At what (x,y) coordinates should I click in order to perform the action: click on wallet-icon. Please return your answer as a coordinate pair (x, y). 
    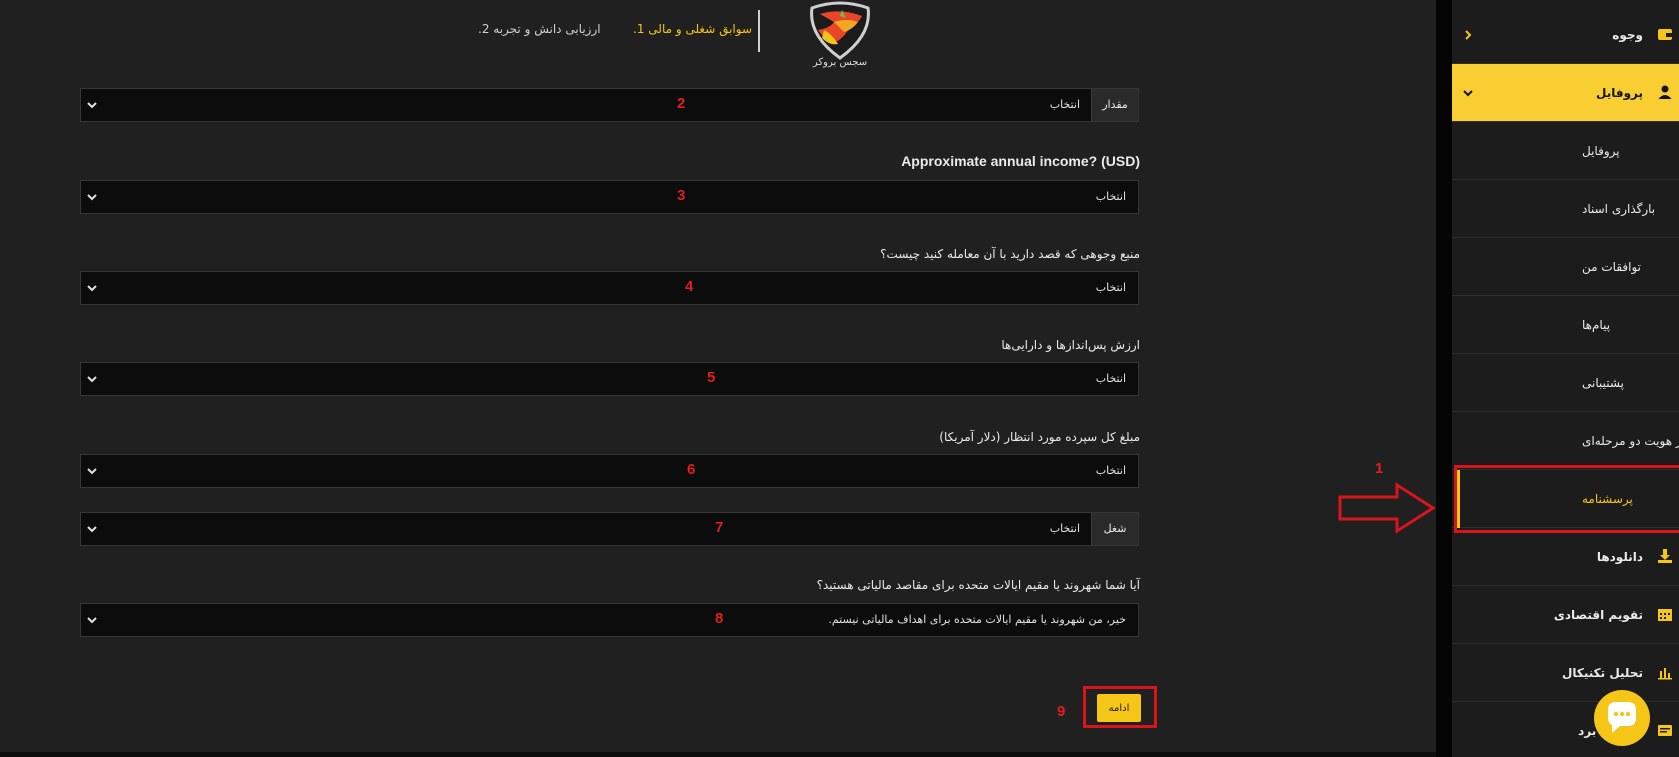
    Looking at the image, I should click on (1665, 34).